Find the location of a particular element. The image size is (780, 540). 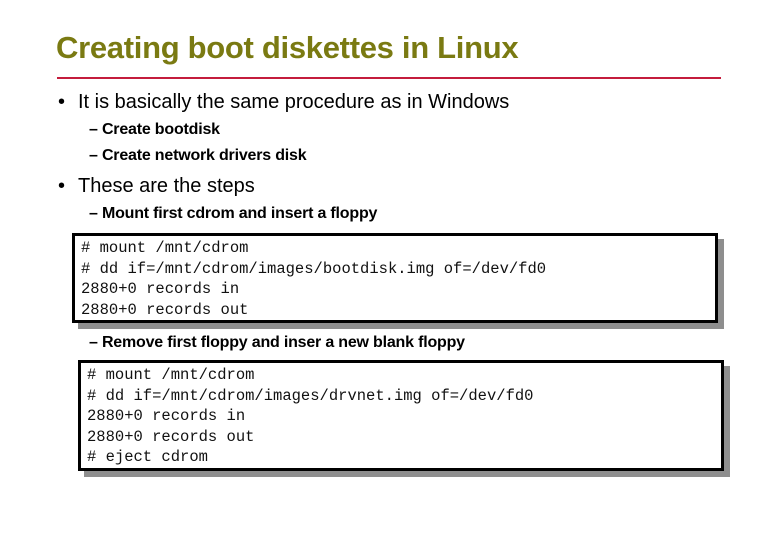

sub-item: – Create bootdisk is located at coordinates (154, 129).